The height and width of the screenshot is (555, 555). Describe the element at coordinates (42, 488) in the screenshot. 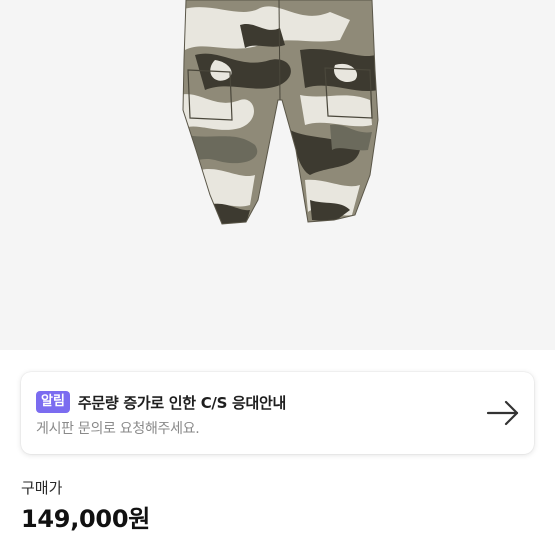

I see `price-label: 구매가` at that location.